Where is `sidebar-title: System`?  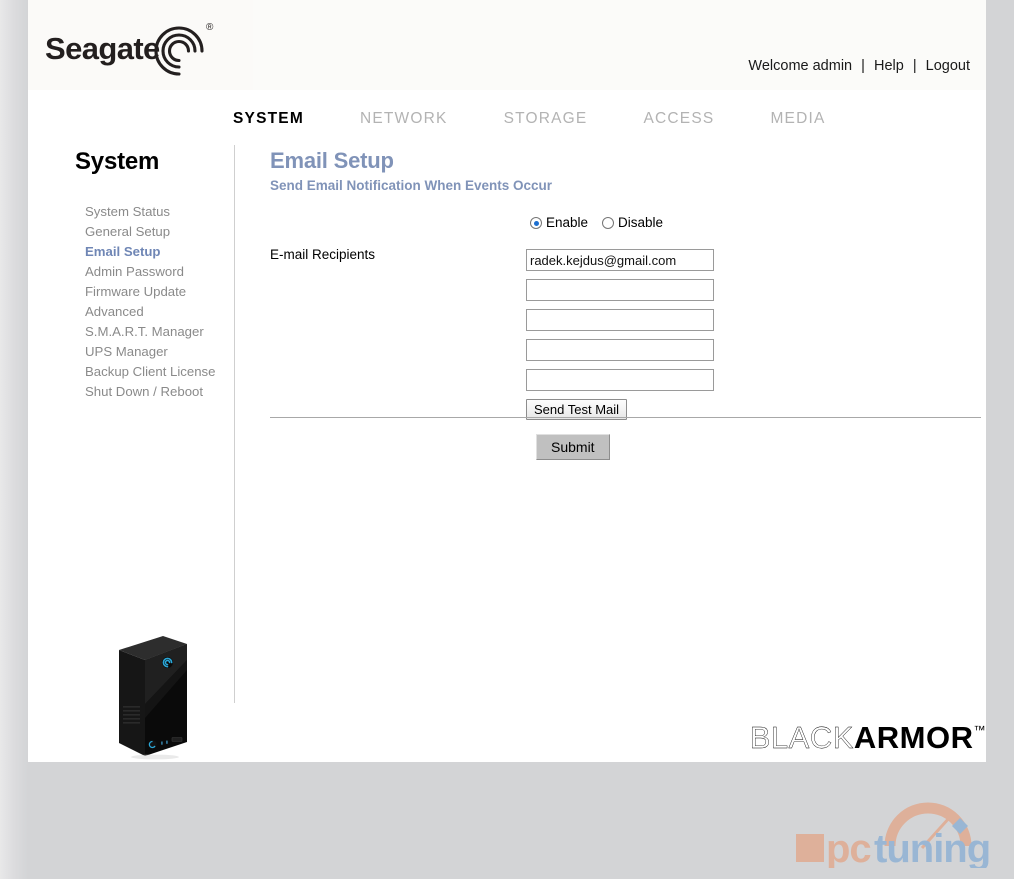 sidebar-title: System is located at coordinates (117, 161).